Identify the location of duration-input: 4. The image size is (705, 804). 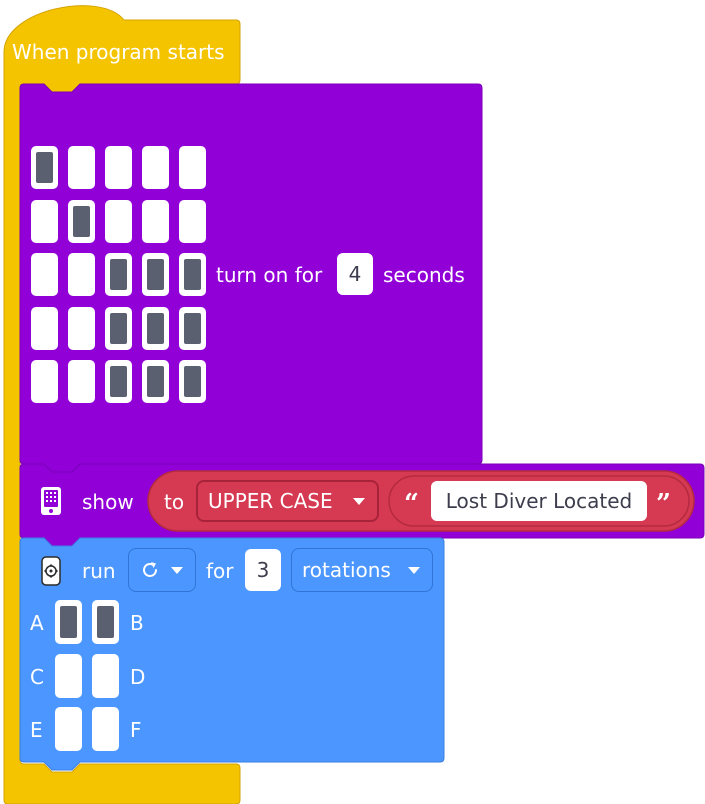
(355, 274).